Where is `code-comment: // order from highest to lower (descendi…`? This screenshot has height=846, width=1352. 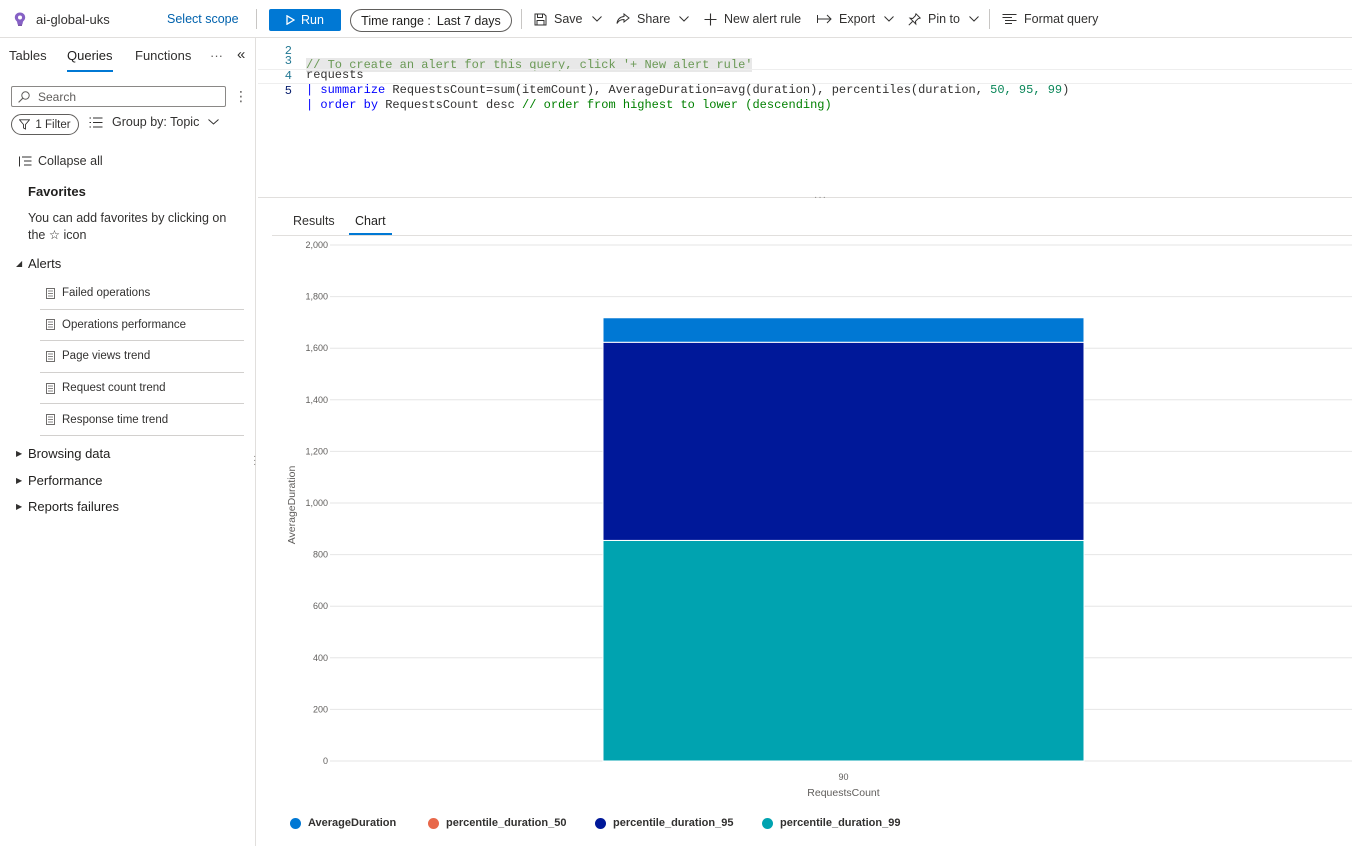
code-comment: // order from highest to lower (descendi… is located at coordinates (677, 105).